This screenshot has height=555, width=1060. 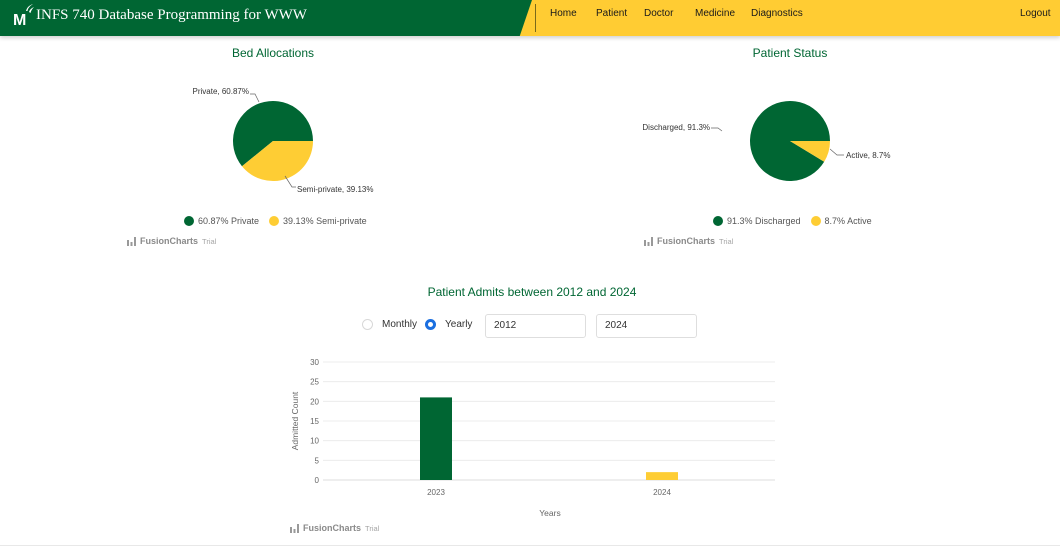 I want to click on x-tick-2024: 2024, so click(x=662, y=492).